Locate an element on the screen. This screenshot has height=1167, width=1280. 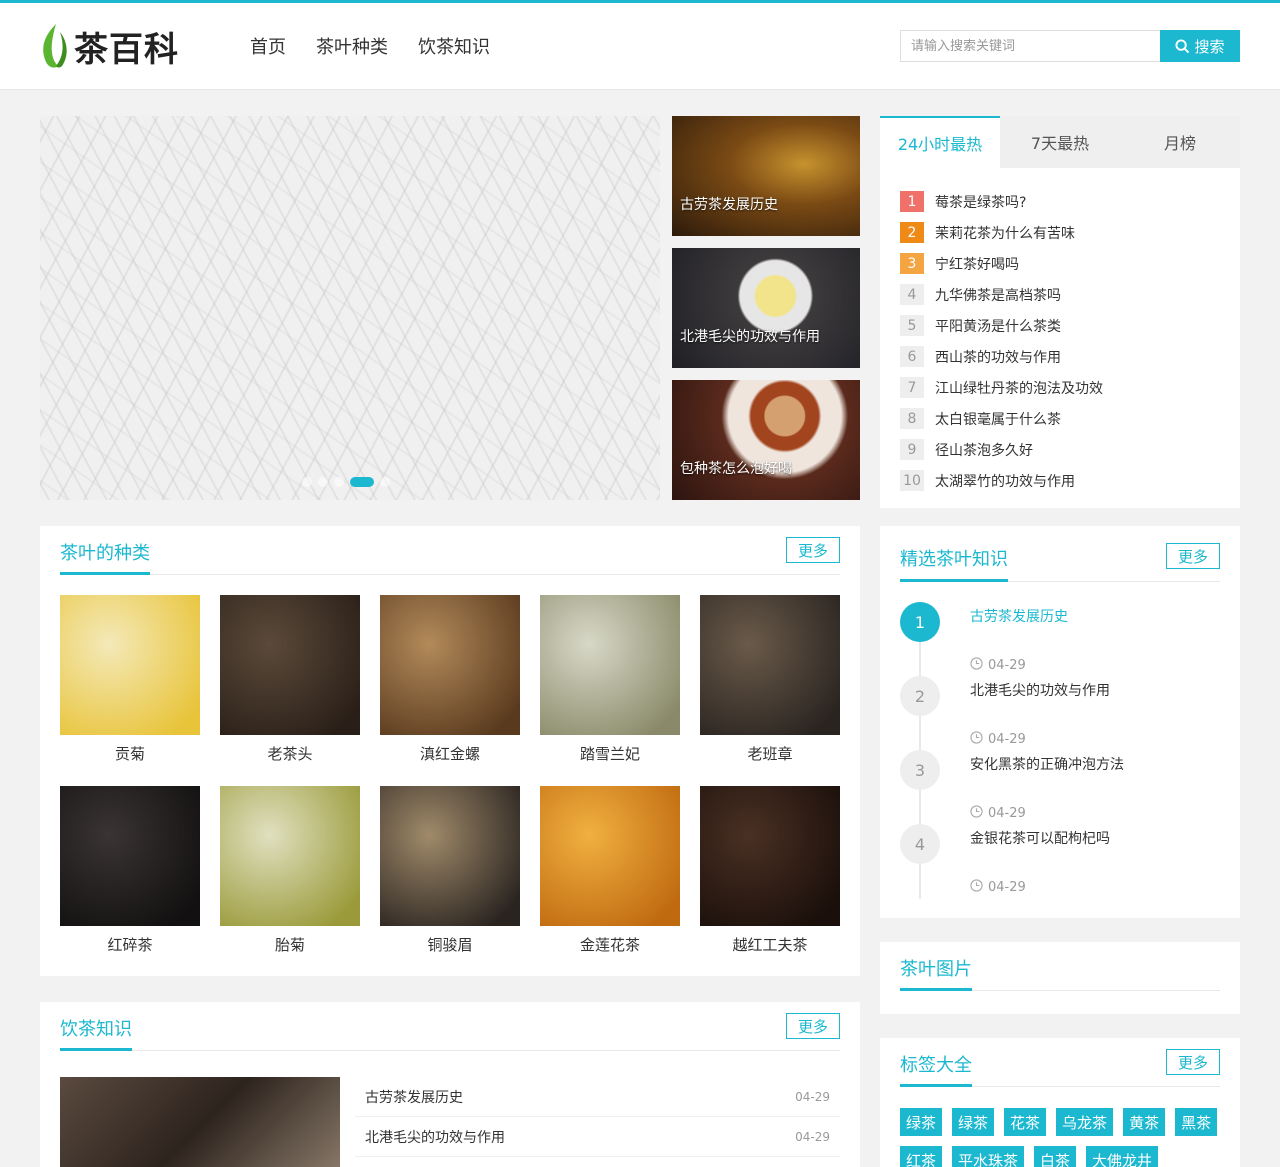
hot-list-item: 4 九华佛茶是高档茶吗 is located at coordinates (1001, 294).